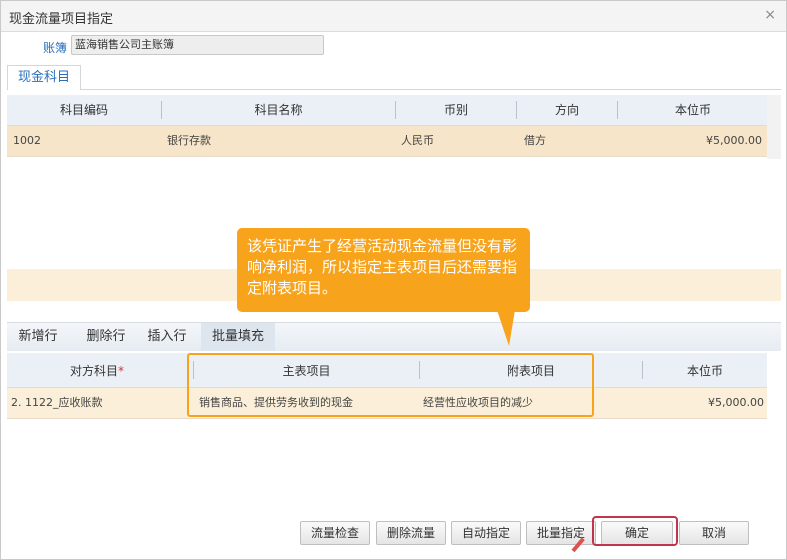  What do you see at coordinates (44, 77) in the screenshot?
I see `tab-cash-accounts: 现金科目` at bounding box center [44, 77].